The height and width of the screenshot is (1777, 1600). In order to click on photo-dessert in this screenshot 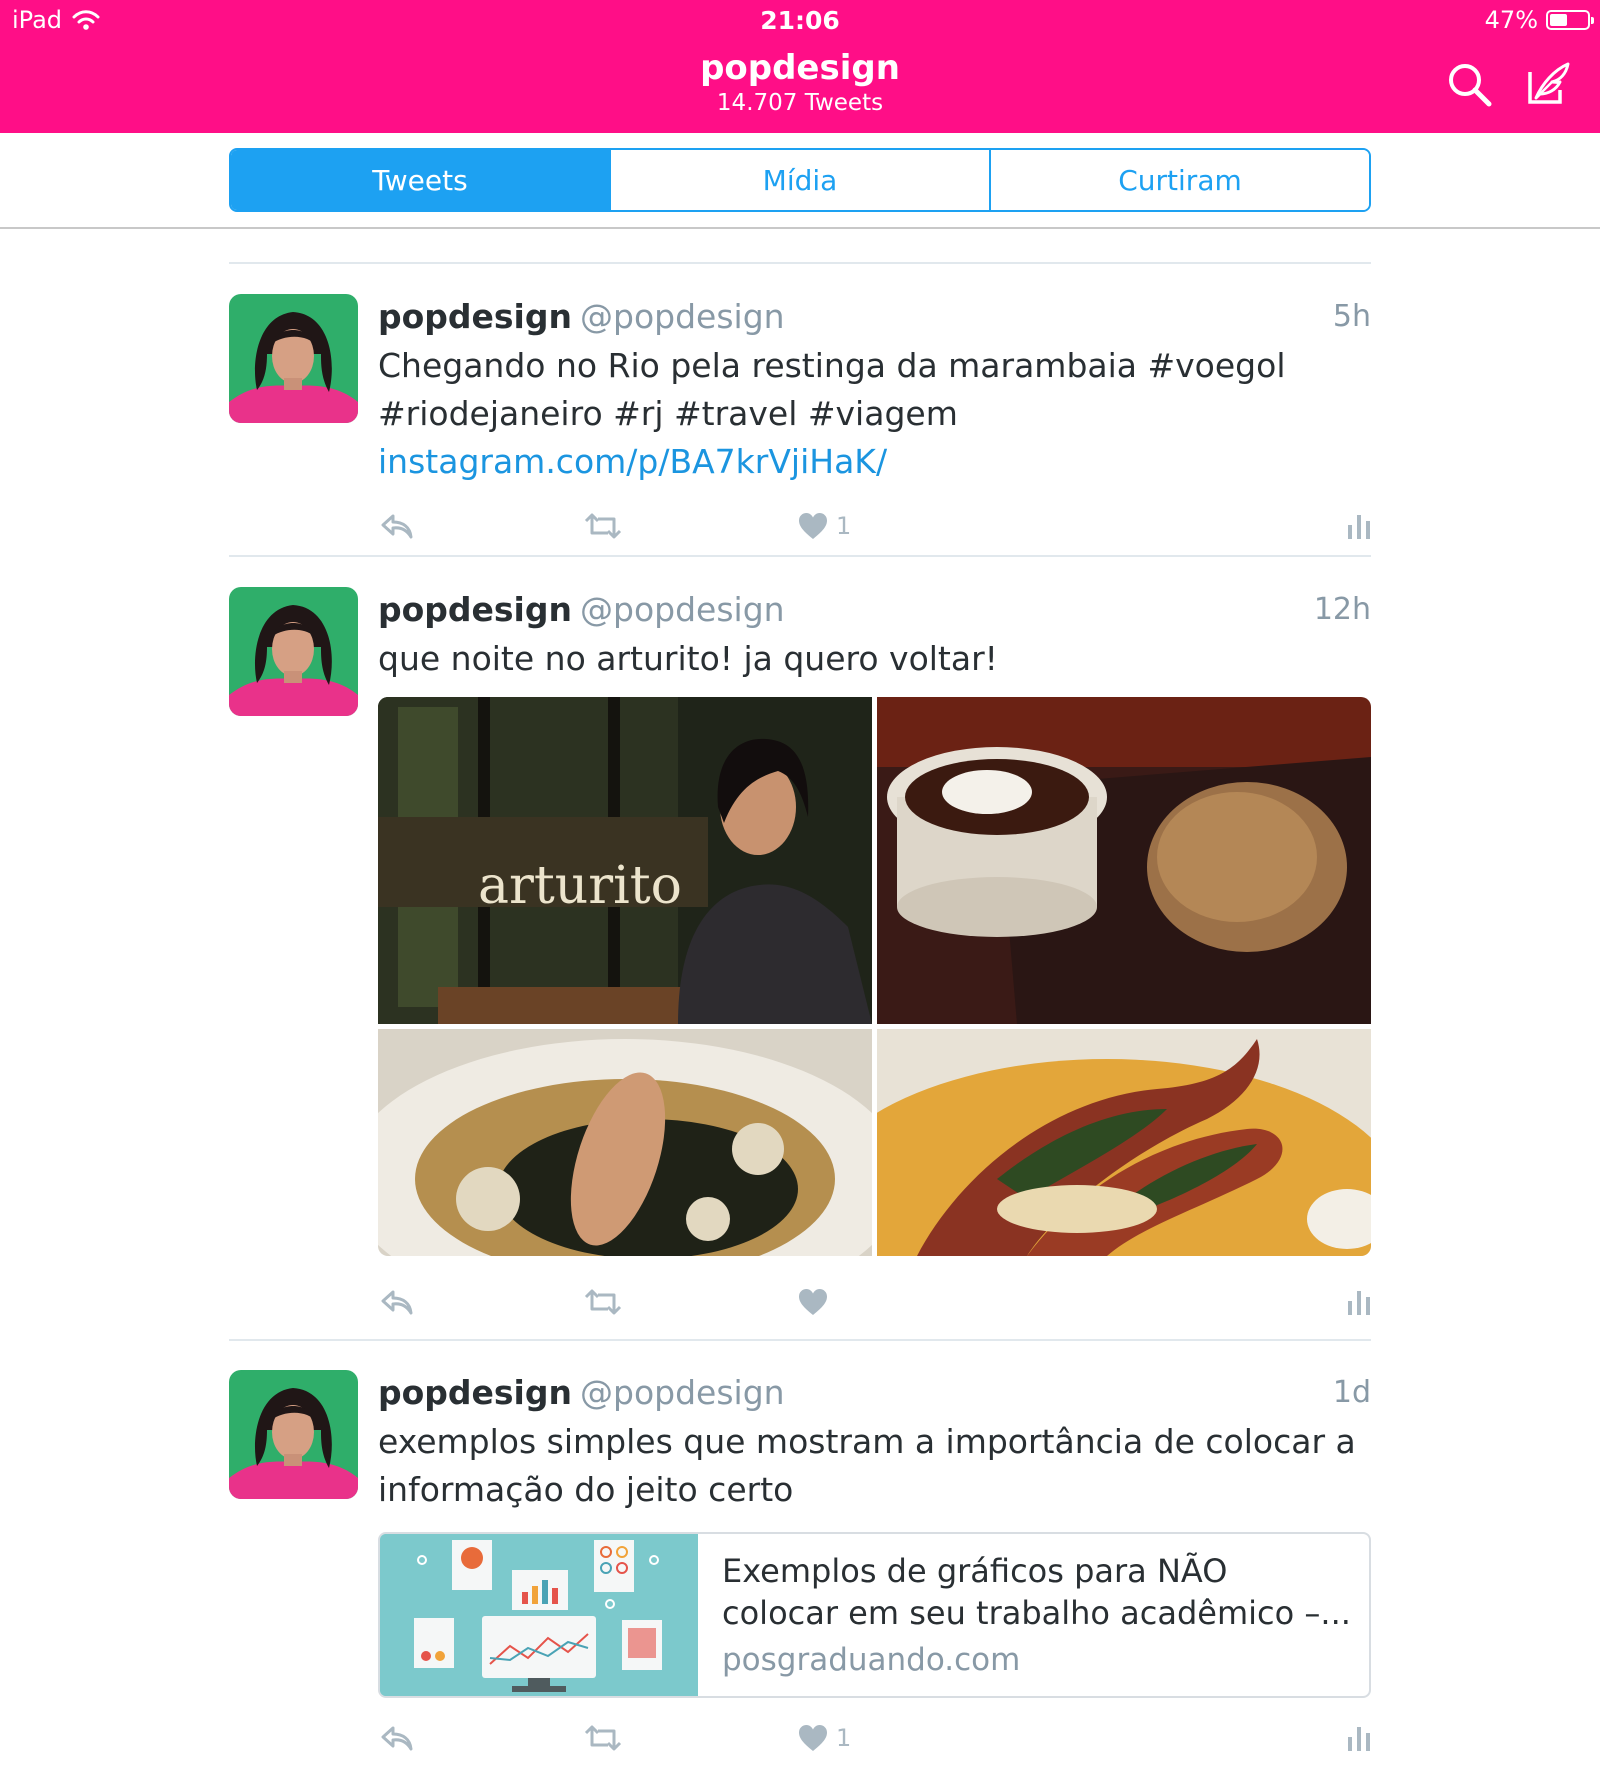, I will do `click(1124, 860)`.